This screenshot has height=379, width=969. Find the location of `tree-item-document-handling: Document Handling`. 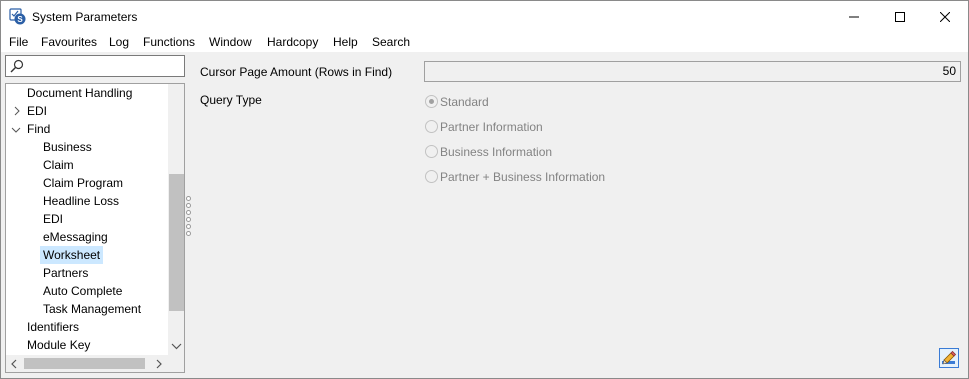

tree-item-document-handling: Document Handling is located at coordinates (79, 93).